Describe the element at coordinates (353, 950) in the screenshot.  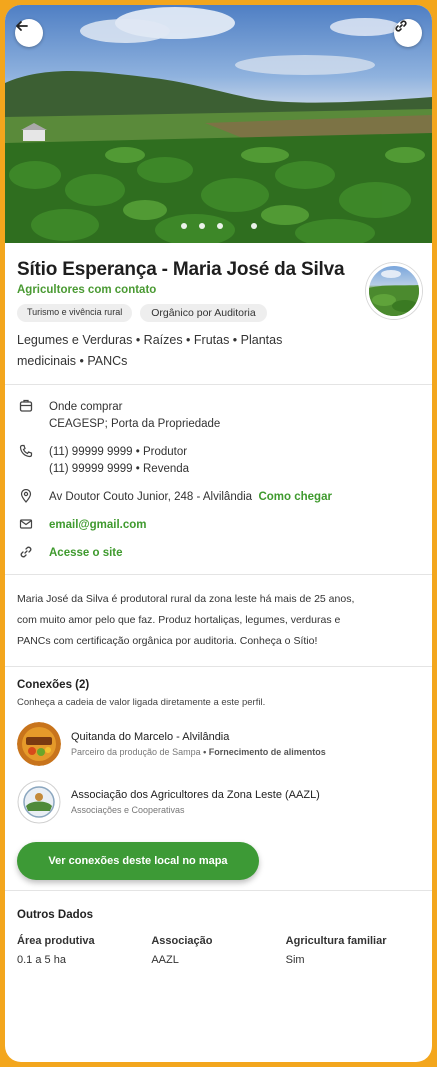
I see `field-family-farming: Agricultura familiar Sim` at that location.